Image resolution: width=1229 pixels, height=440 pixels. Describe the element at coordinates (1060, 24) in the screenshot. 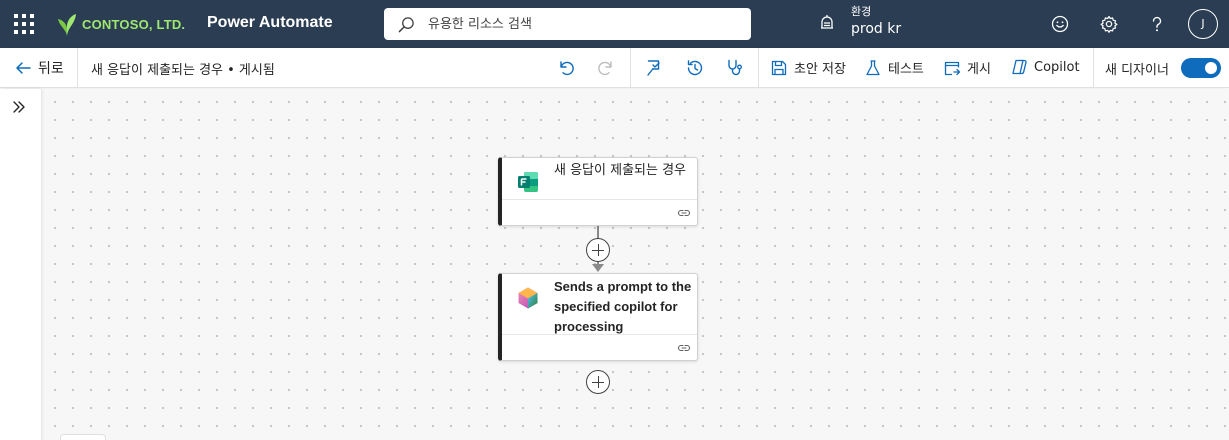

I see `feedback-smiley-icon` at that location.